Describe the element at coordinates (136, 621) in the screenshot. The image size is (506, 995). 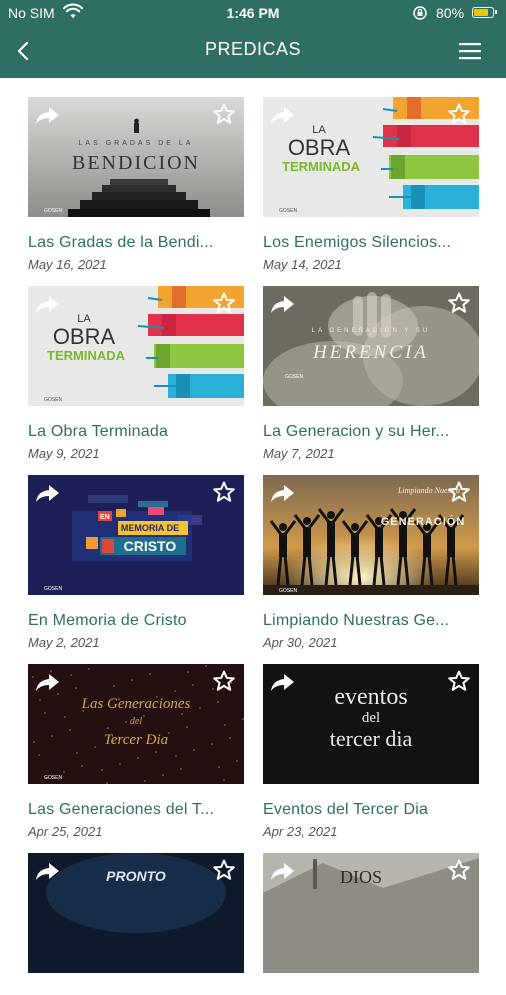
I see `sermon-title: En Memoria de Cristo` at that location.